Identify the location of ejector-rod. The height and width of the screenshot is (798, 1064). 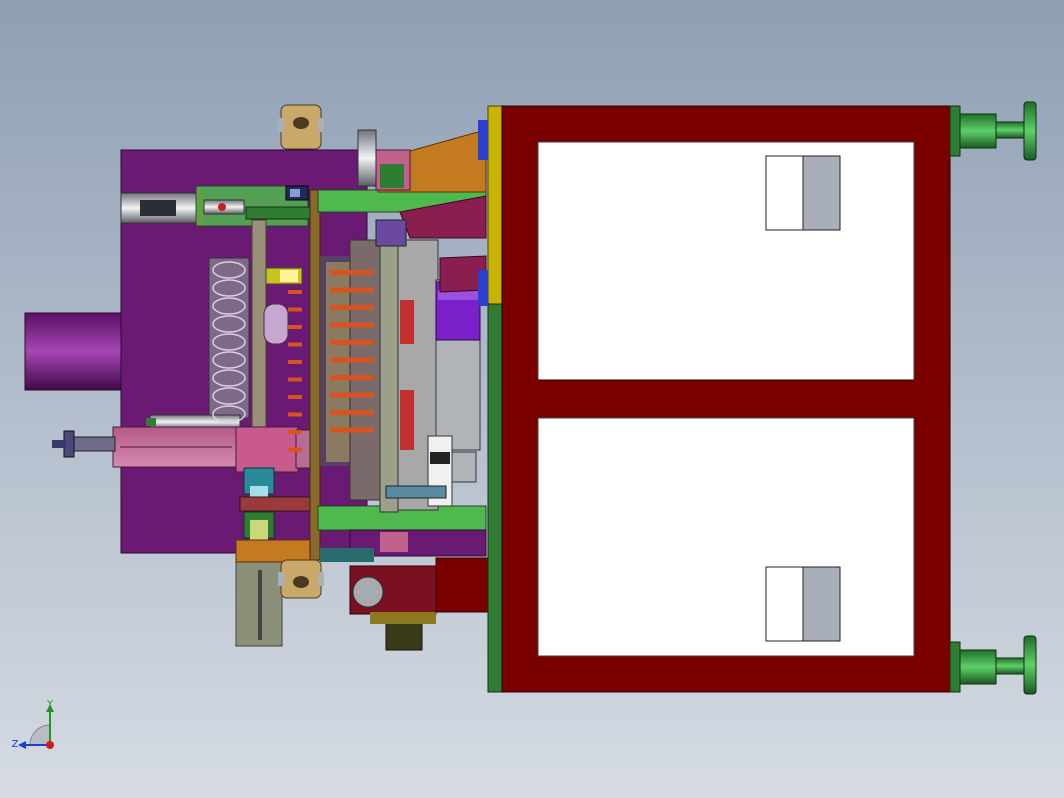
(92, 444).